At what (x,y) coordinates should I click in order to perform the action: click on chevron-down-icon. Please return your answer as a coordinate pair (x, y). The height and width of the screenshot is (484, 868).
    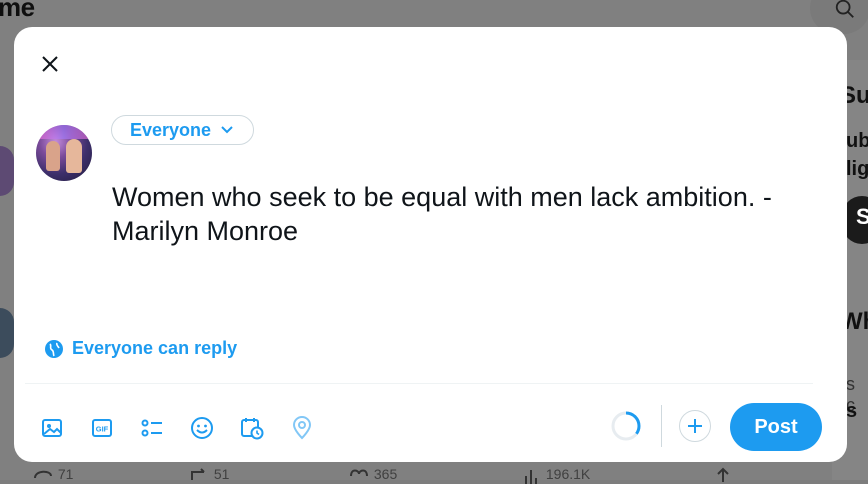
    Looking at the image, I should click on (227, 130).